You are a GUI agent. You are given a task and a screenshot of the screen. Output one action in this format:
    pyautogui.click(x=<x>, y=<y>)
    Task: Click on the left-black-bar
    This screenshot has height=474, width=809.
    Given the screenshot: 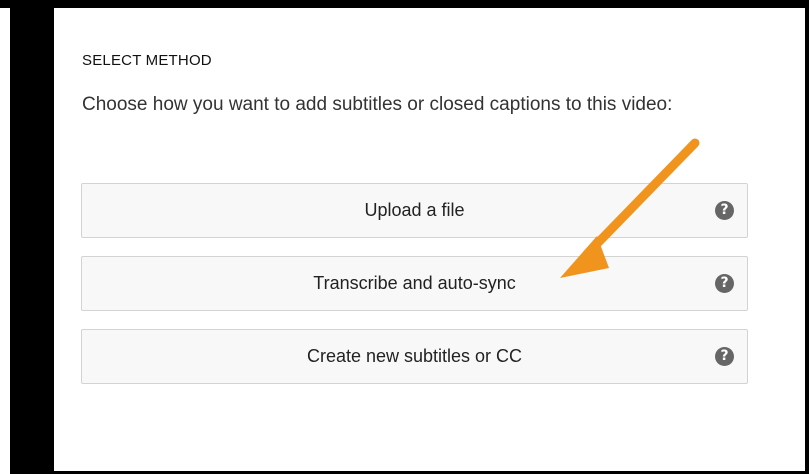 What is the action you would take?
    pyautogui.click(x=32, y=237)
    